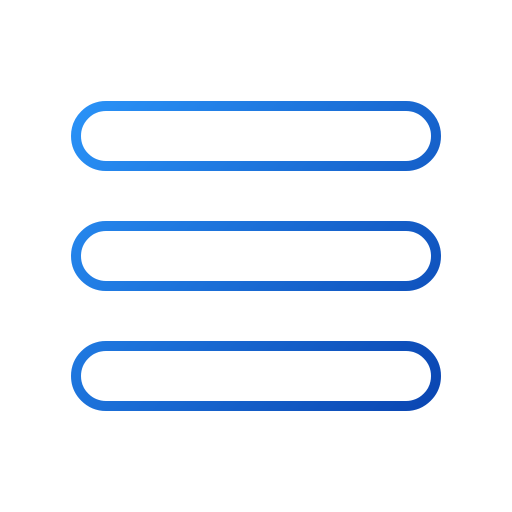 Image resolution: width=512 pixels, height=512 pixels. I want to click on menu-bar-middle, so click(256, 256).